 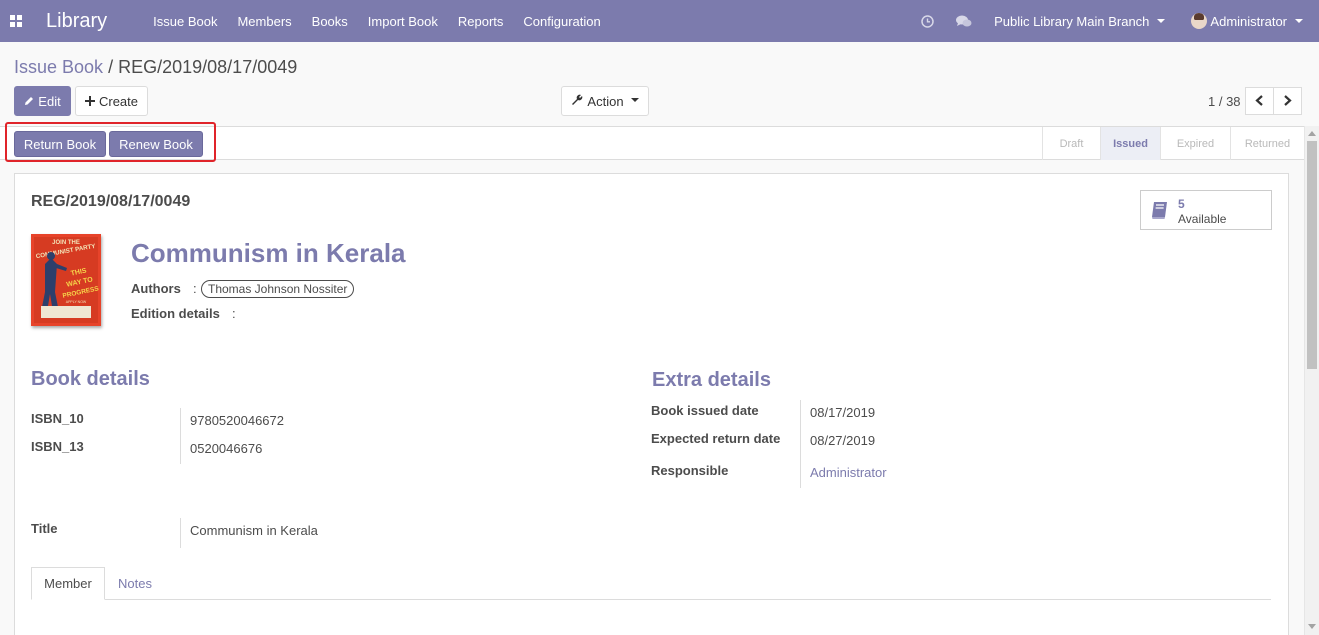 What do you see at coordinates (16, 21) in the screenshot?
I see `apps-icon` at bounding box center [16, 21].